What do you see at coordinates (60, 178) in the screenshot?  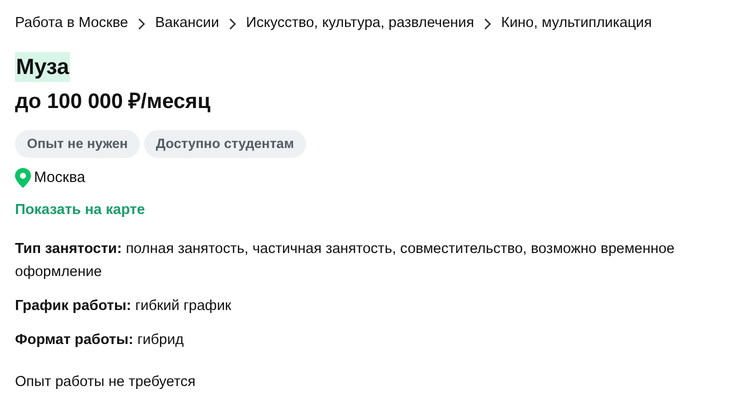 I see `location: Москва` at bounding box center [60, 178].